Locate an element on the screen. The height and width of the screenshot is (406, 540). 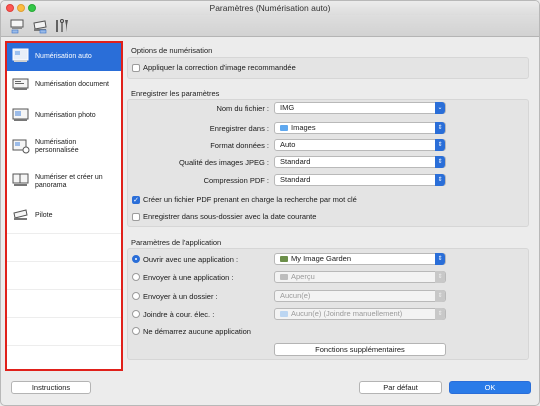
send-app-radio is located at coordinates (136, 277).